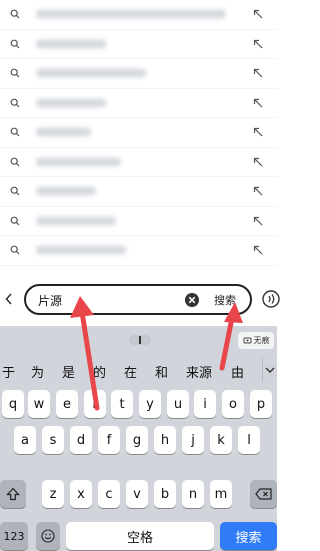  I want to click on key-g: g, so click(137, 440).